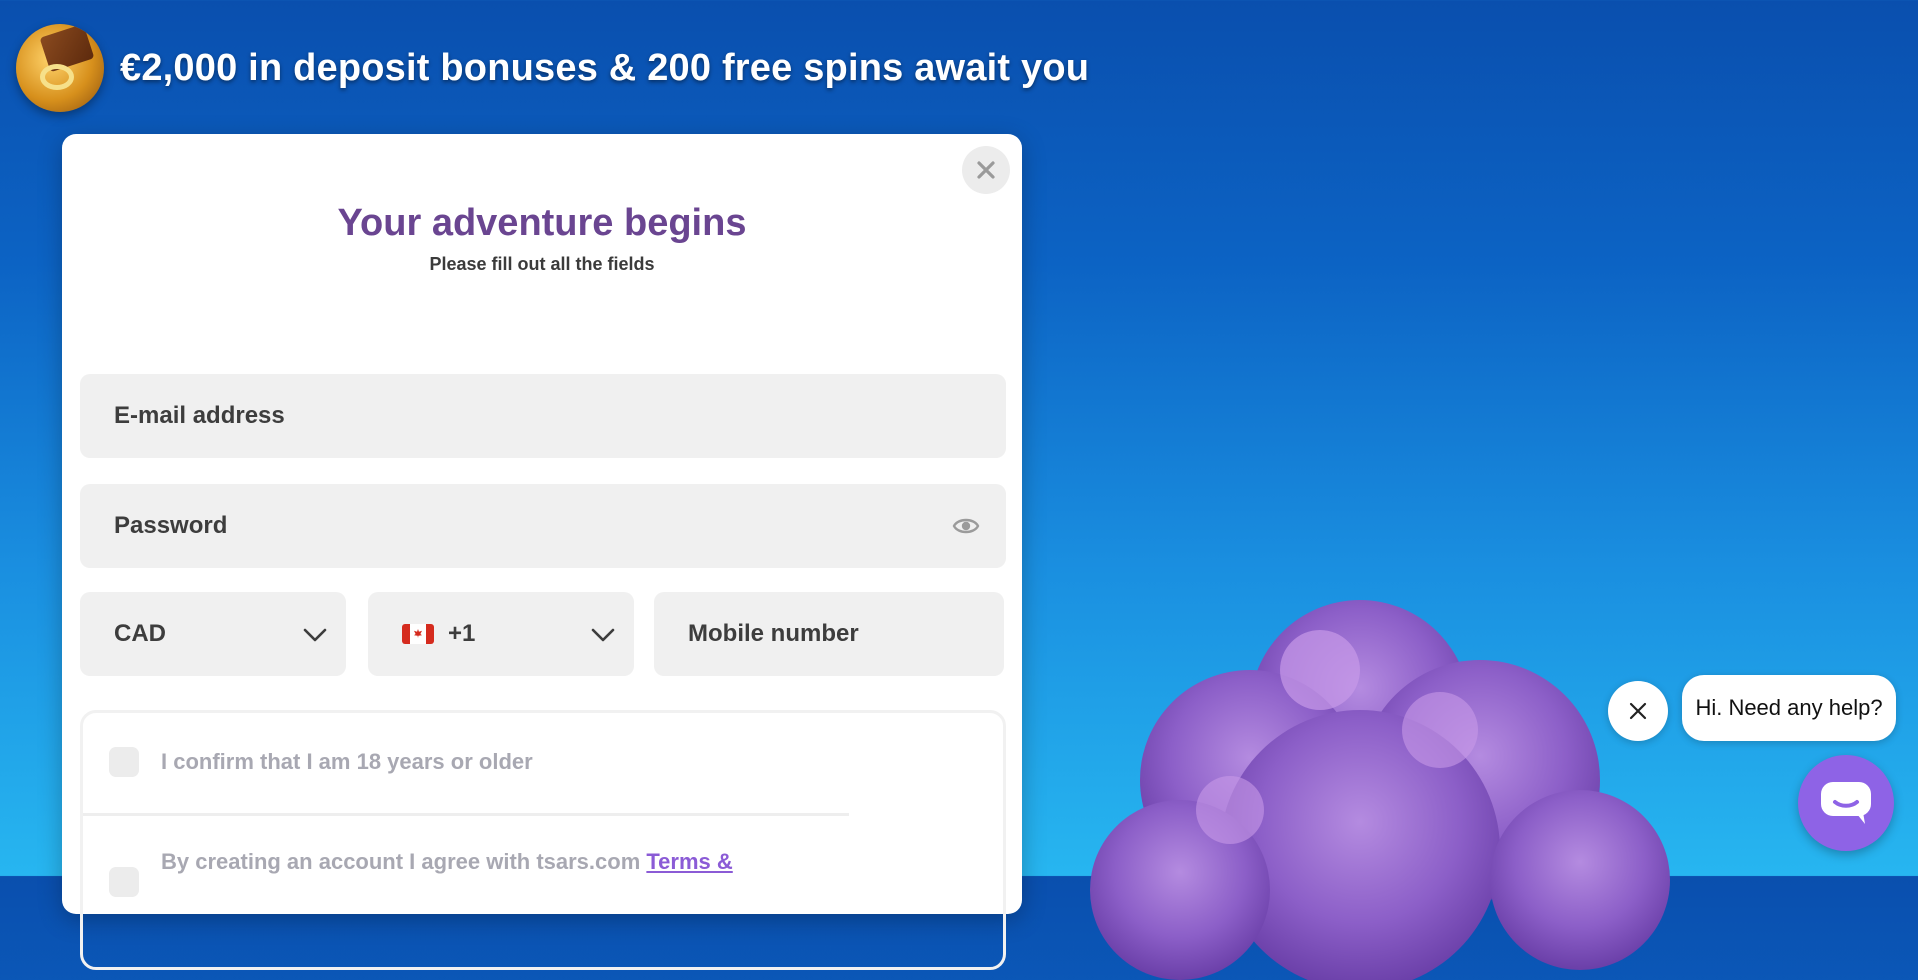 This screenshot has width=1918, height=980. Describe the element at coordinates (140, 633) in the screenshot. I see `currency-value: CAD` at that location.